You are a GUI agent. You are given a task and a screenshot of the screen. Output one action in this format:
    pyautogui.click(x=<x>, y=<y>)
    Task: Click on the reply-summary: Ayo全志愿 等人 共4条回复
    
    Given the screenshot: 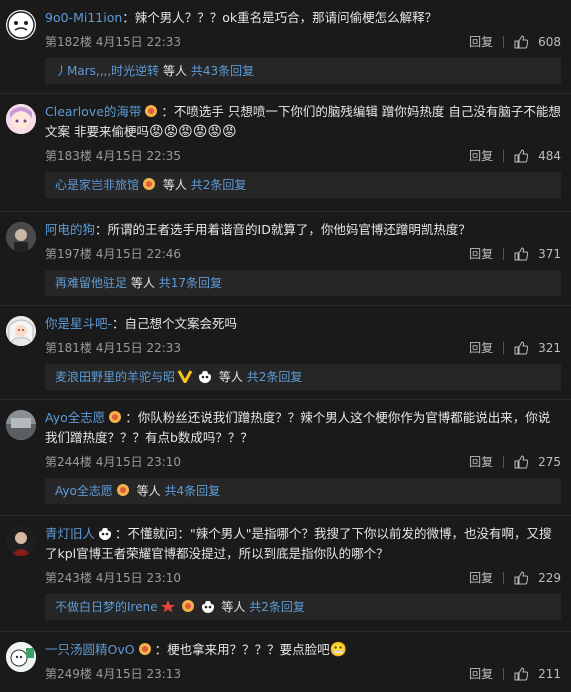 What is the action you would take?
    pyautogui.click(x=303, y=491)
    